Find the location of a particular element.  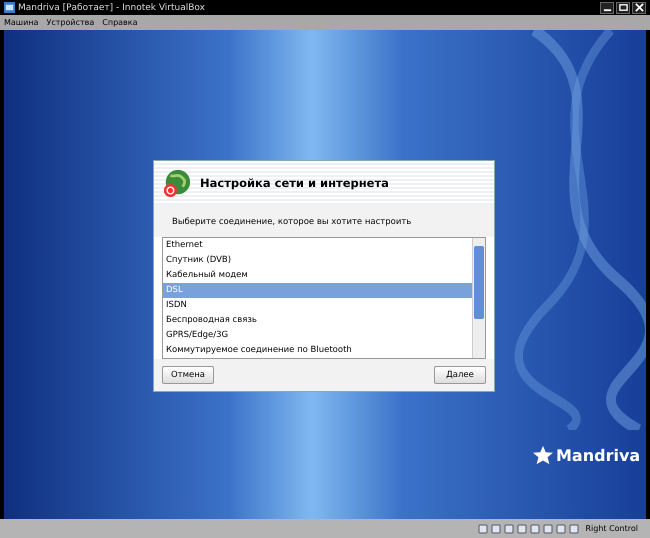

list-item: GPRS/Edge/3G is located at coordinates (317, 335).